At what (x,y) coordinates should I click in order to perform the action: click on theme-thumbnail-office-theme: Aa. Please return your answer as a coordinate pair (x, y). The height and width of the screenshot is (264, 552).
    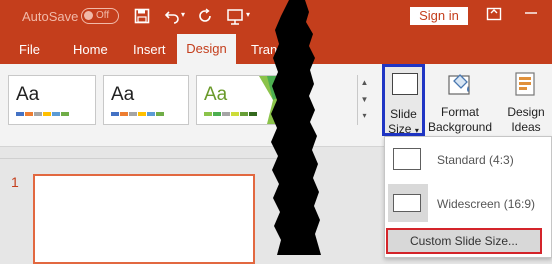
    Looking at the image, I should click on (146, 100).